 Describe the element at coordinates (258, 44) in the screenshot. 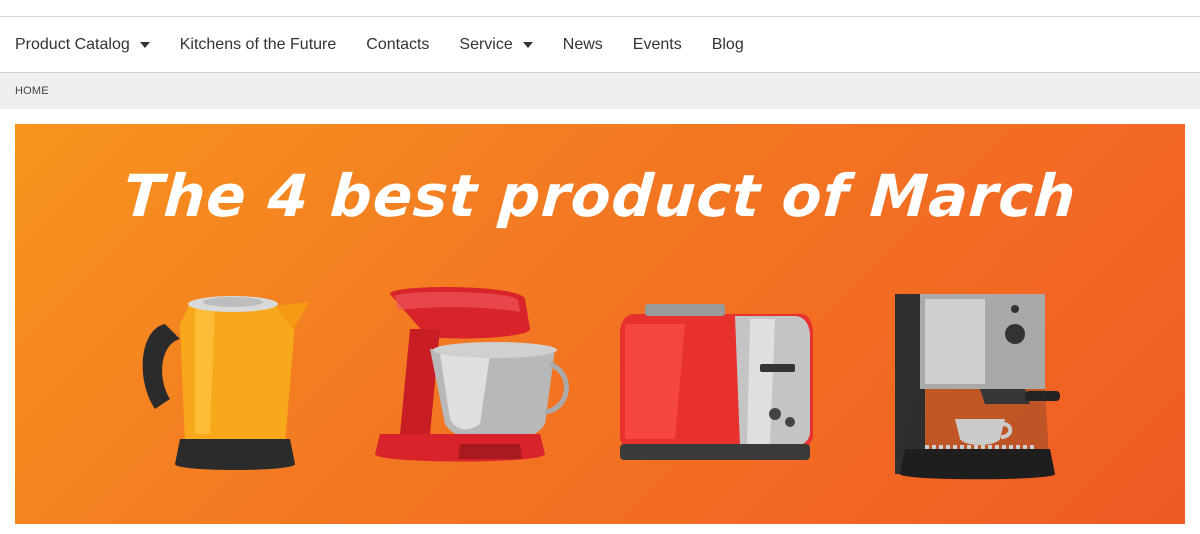

I see `nav-item-label: Kitchens of the Future` at that location.